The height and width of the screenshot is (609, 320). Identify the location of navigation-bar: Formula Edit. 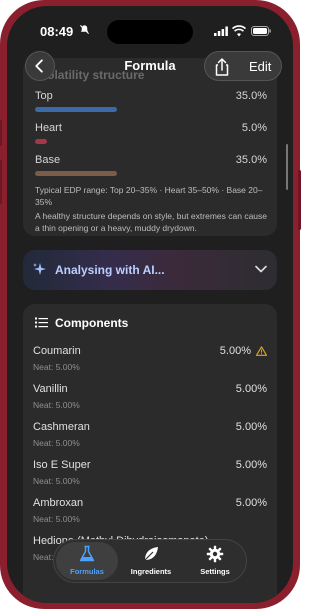
(150, 68).